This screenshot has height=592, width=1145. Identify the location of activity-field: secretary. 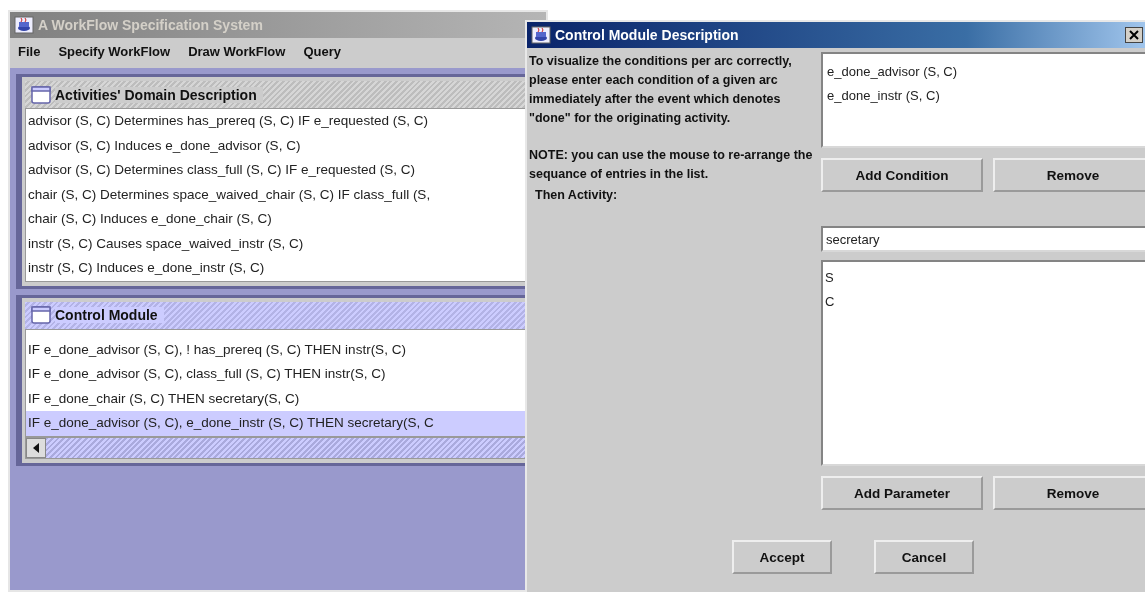
(983, 239).